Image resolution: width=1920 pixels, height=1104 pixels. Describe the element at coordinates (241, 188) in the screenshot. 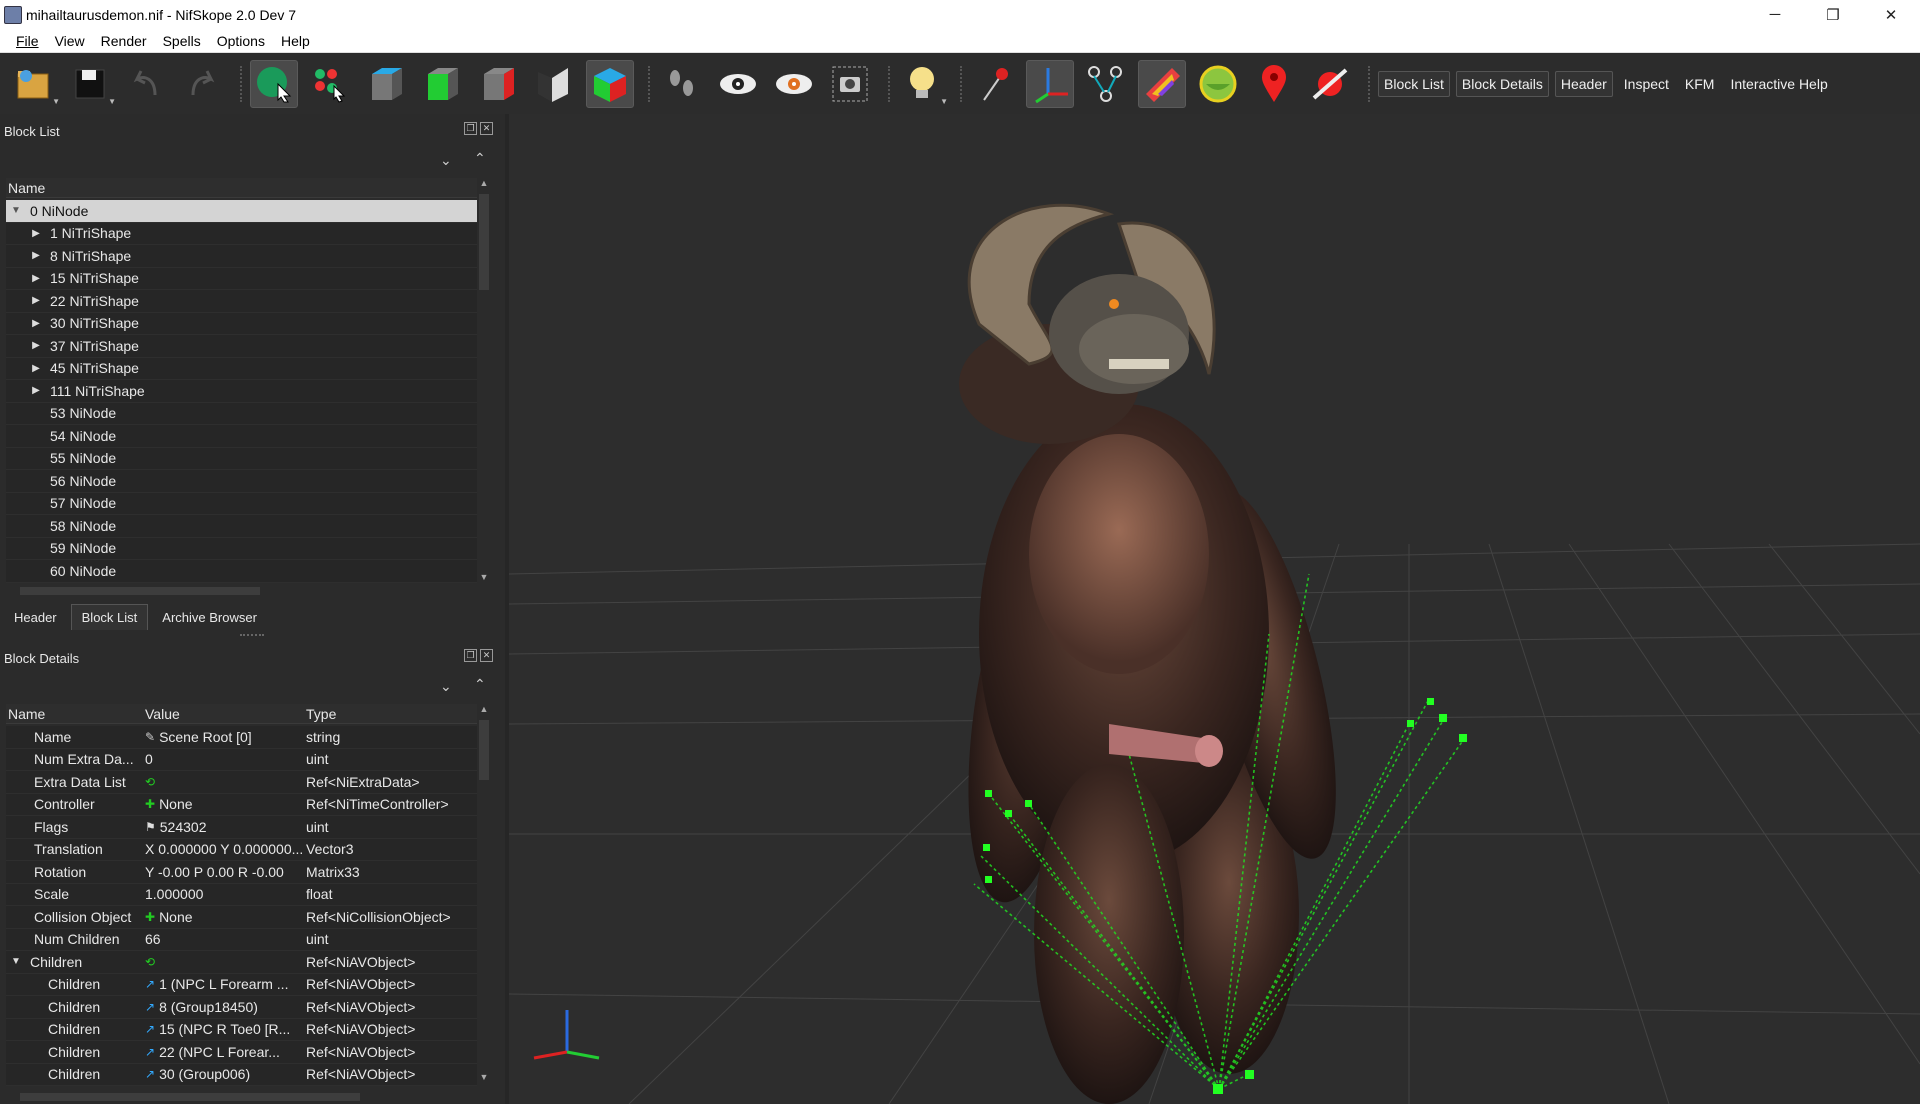

I see `block-list-header: Name` at that location.